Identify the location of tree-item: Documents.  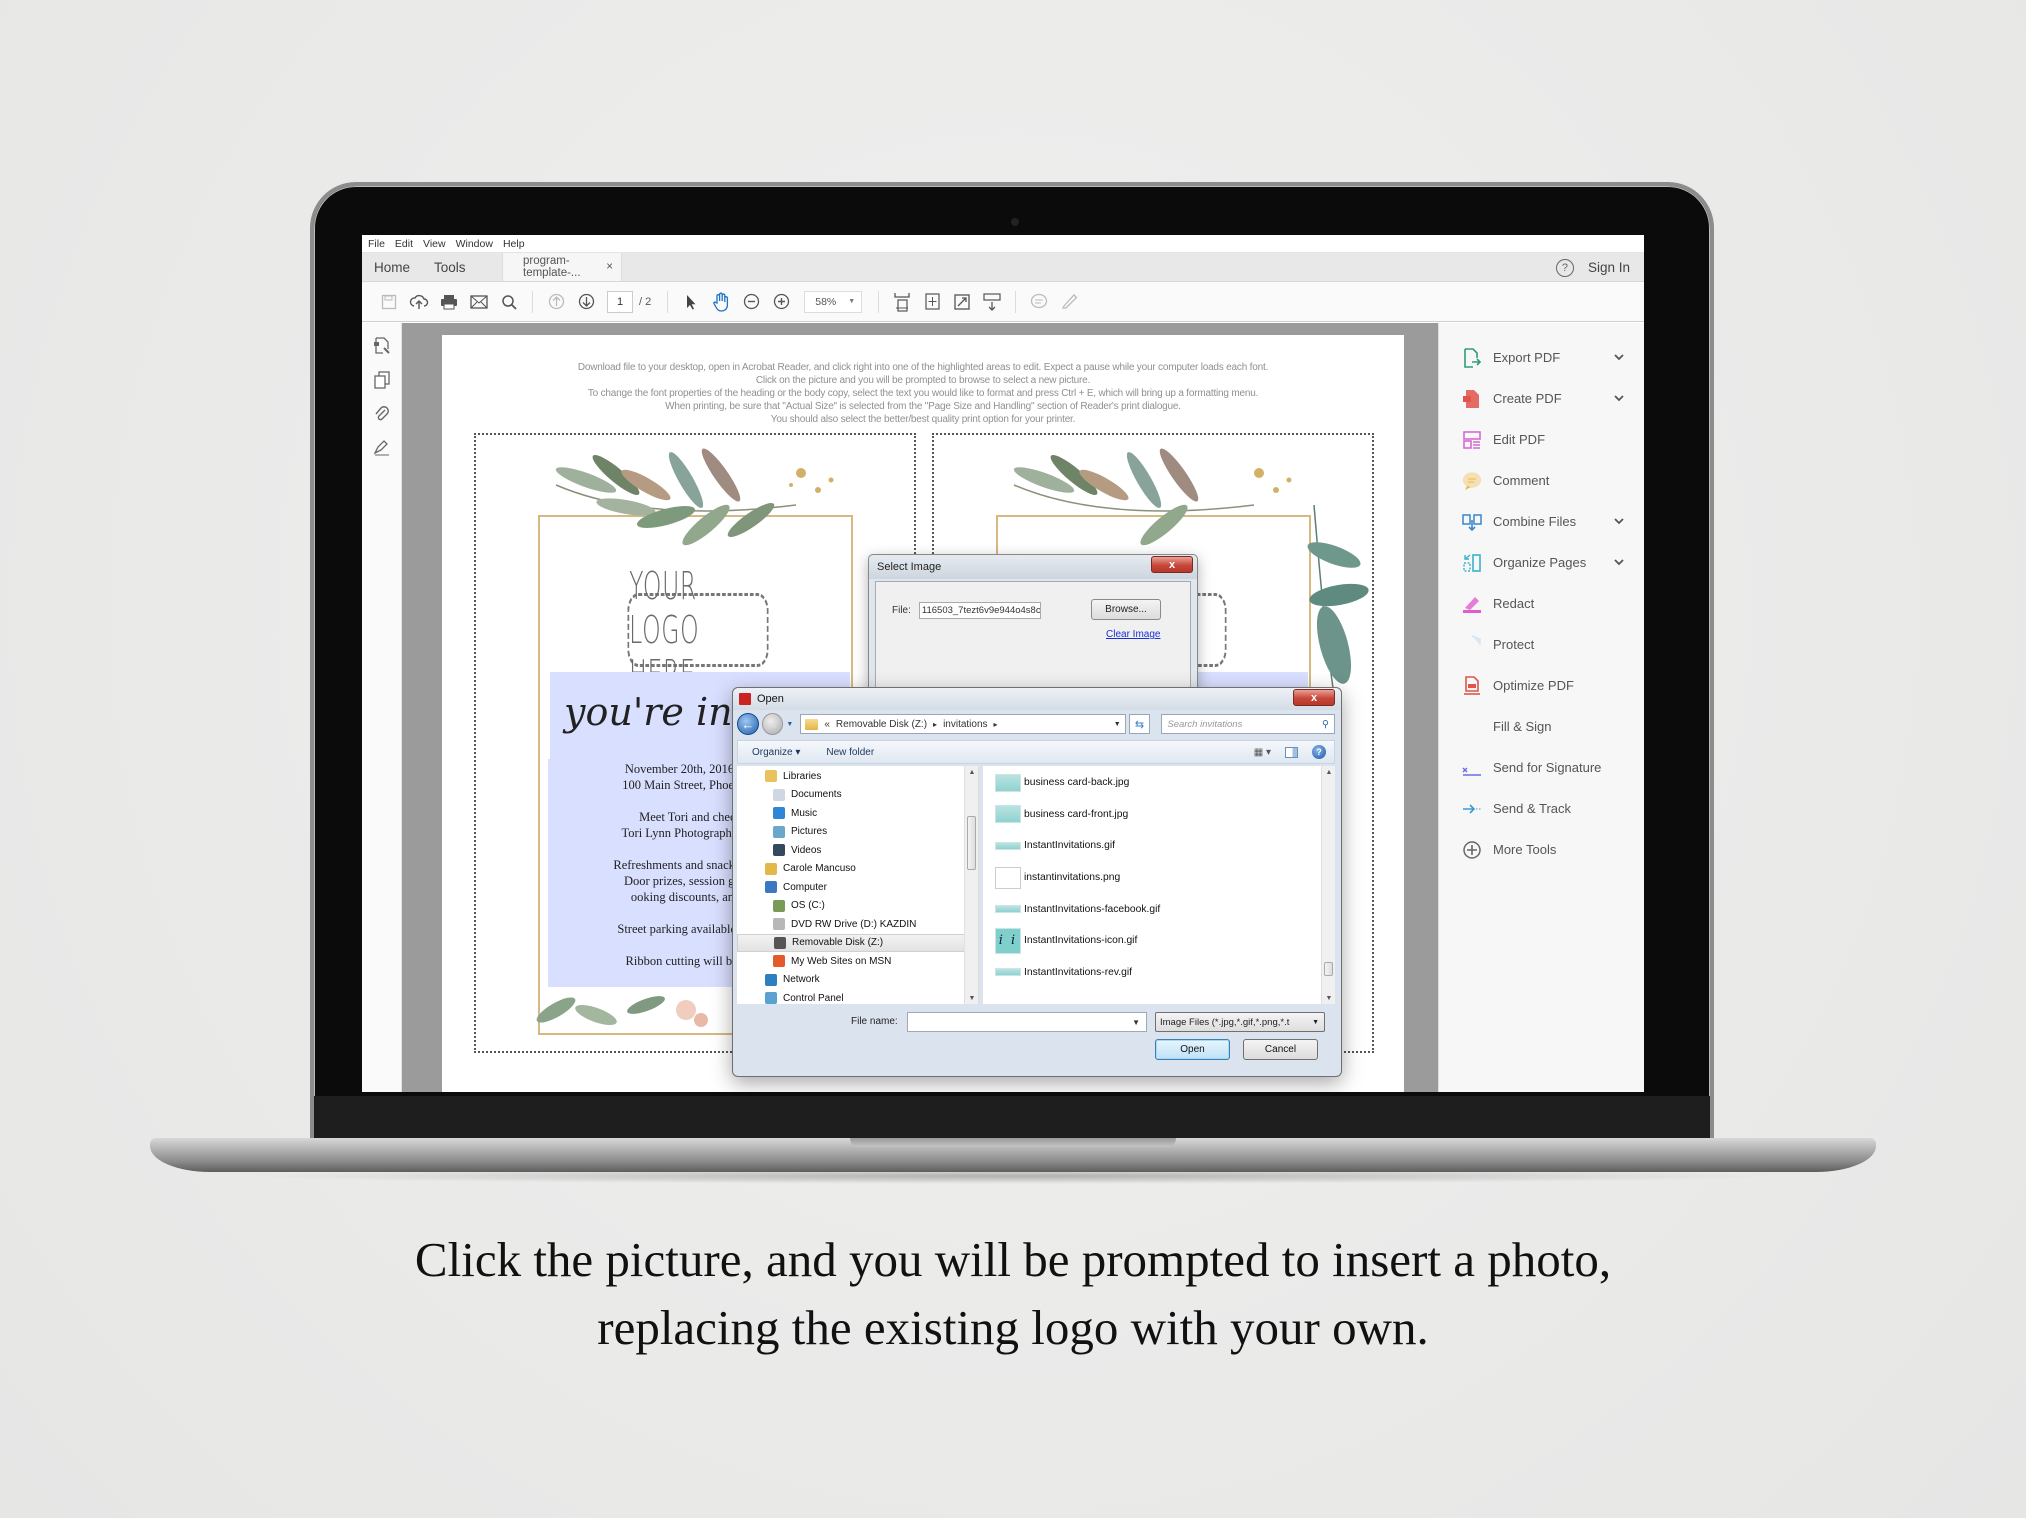
(857, 795).